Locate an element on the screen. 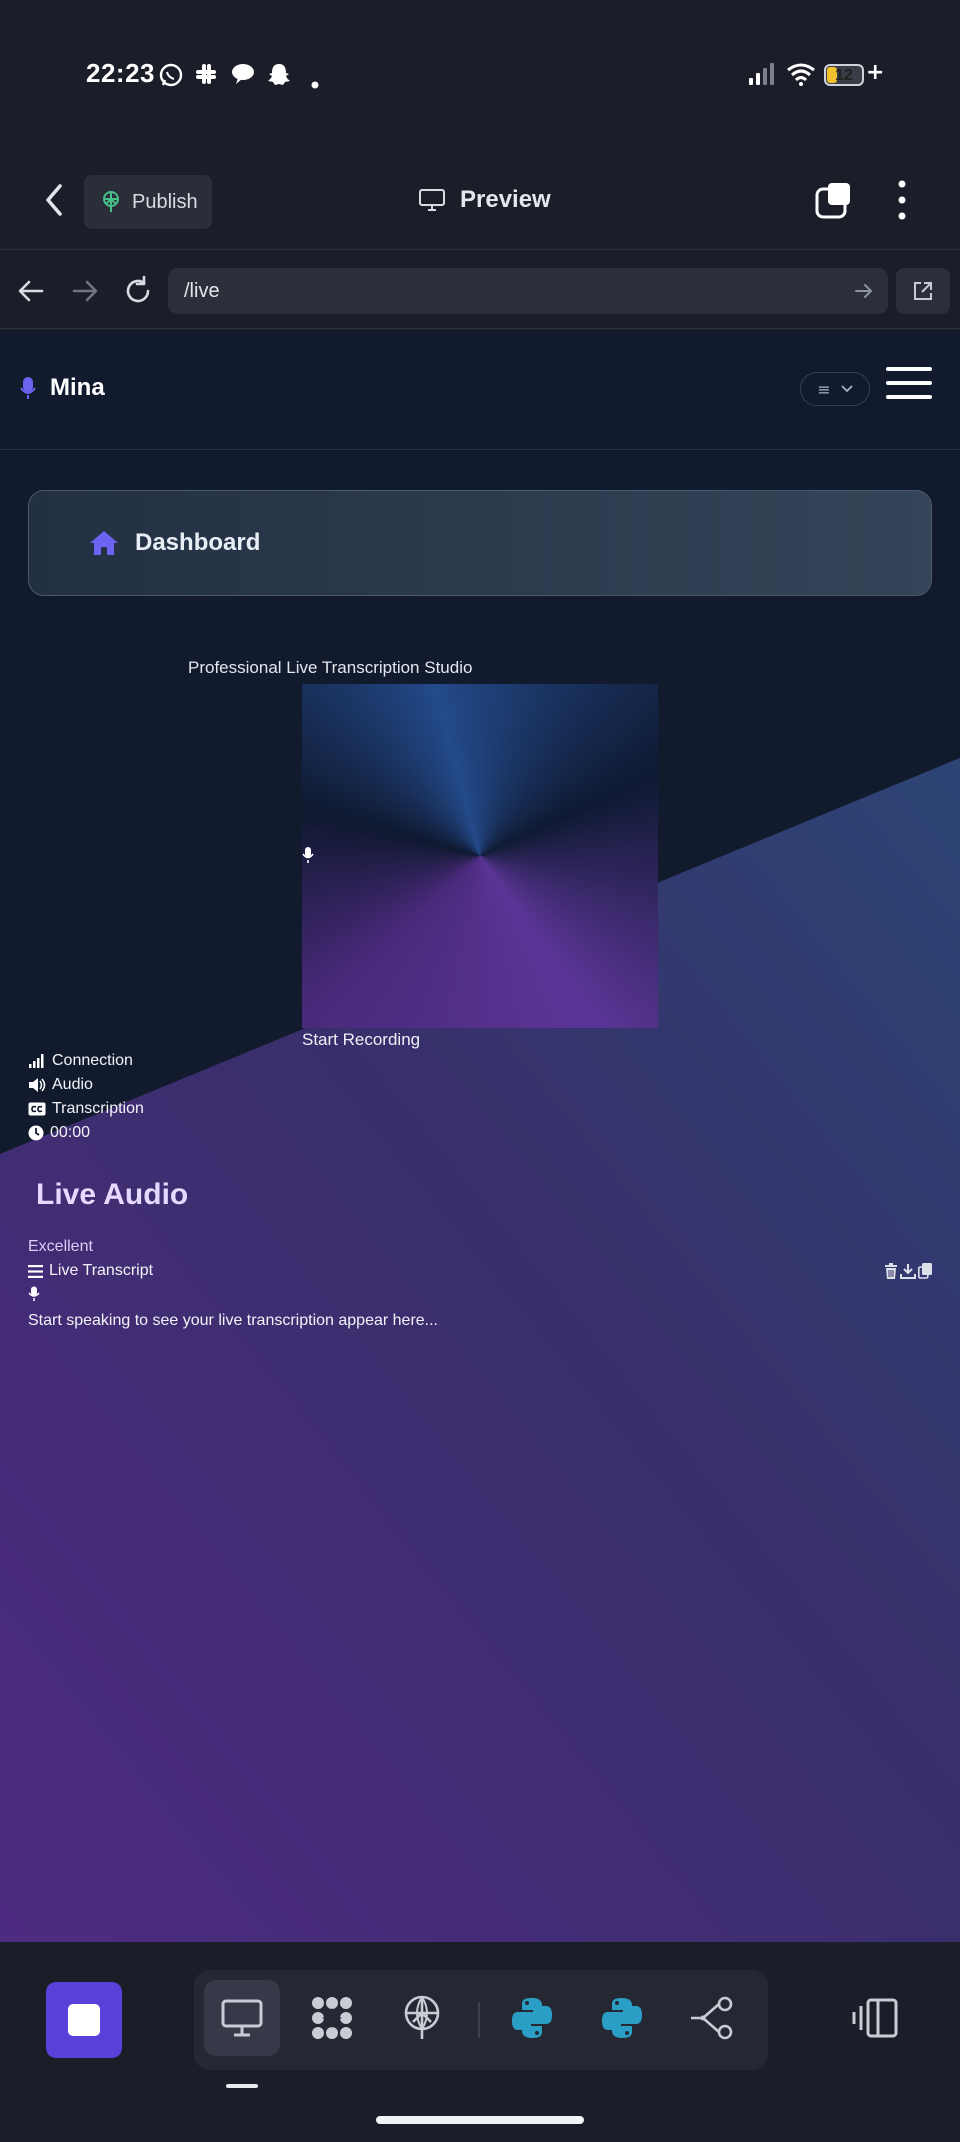  studio-title: Professional Live Transcription Studio is located at coordinates (330, 667).